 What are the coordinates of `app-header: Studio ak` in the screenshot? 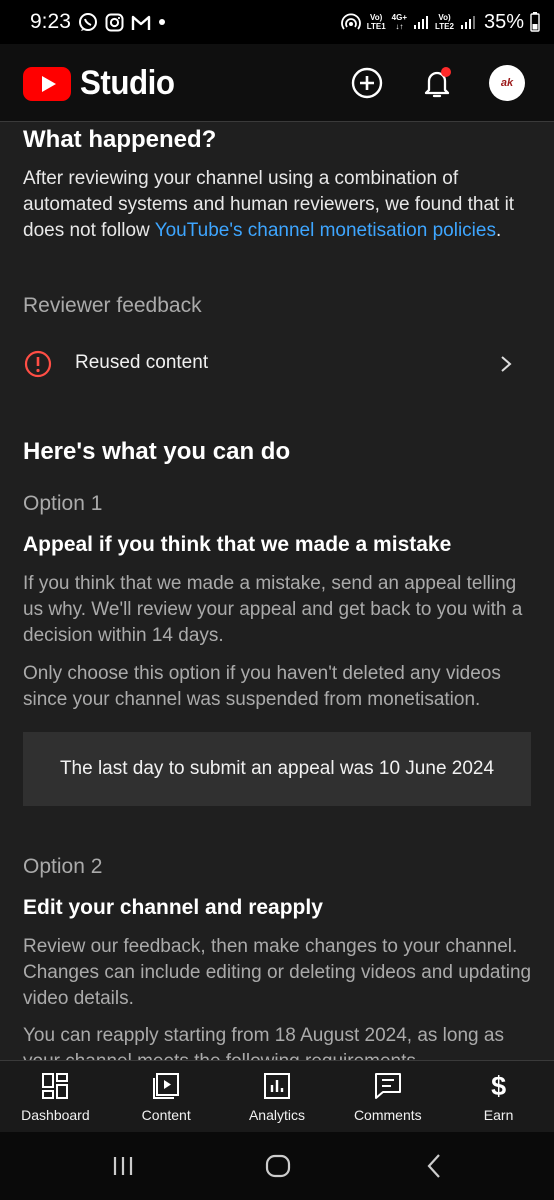 It's located at (277, 83).